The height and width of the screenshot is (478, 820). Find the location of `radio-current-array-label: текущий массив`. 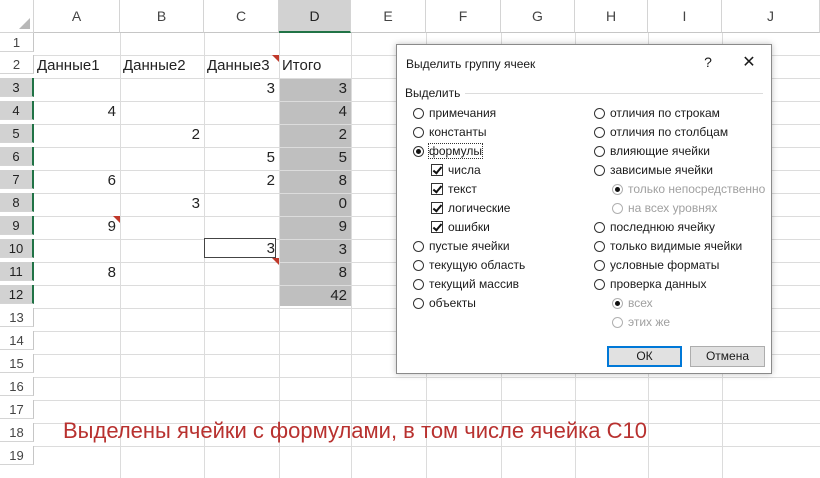

radio-current-array-label: текущий массив is located at coordinates (474, 284).